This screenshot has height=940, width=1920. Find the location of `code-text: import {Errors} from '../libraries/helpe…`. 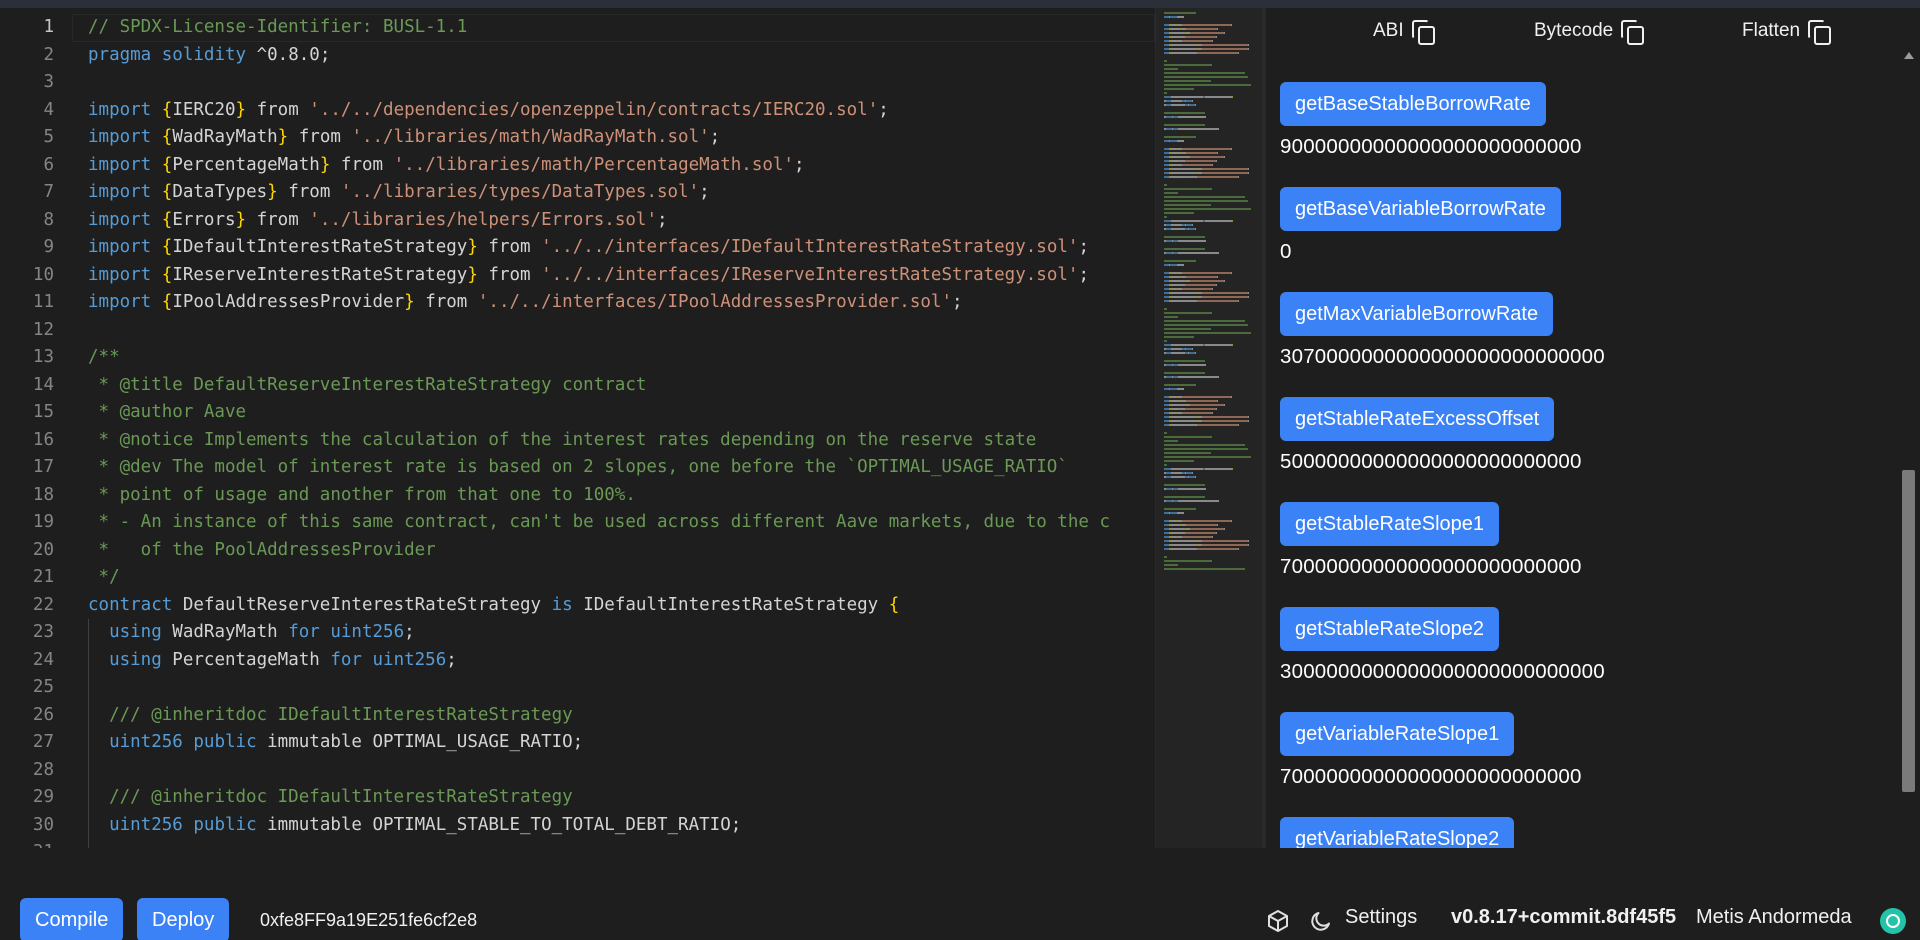

code-text: import {Errors} from '../libraries/helpe… is located at coordinates (378, 221).